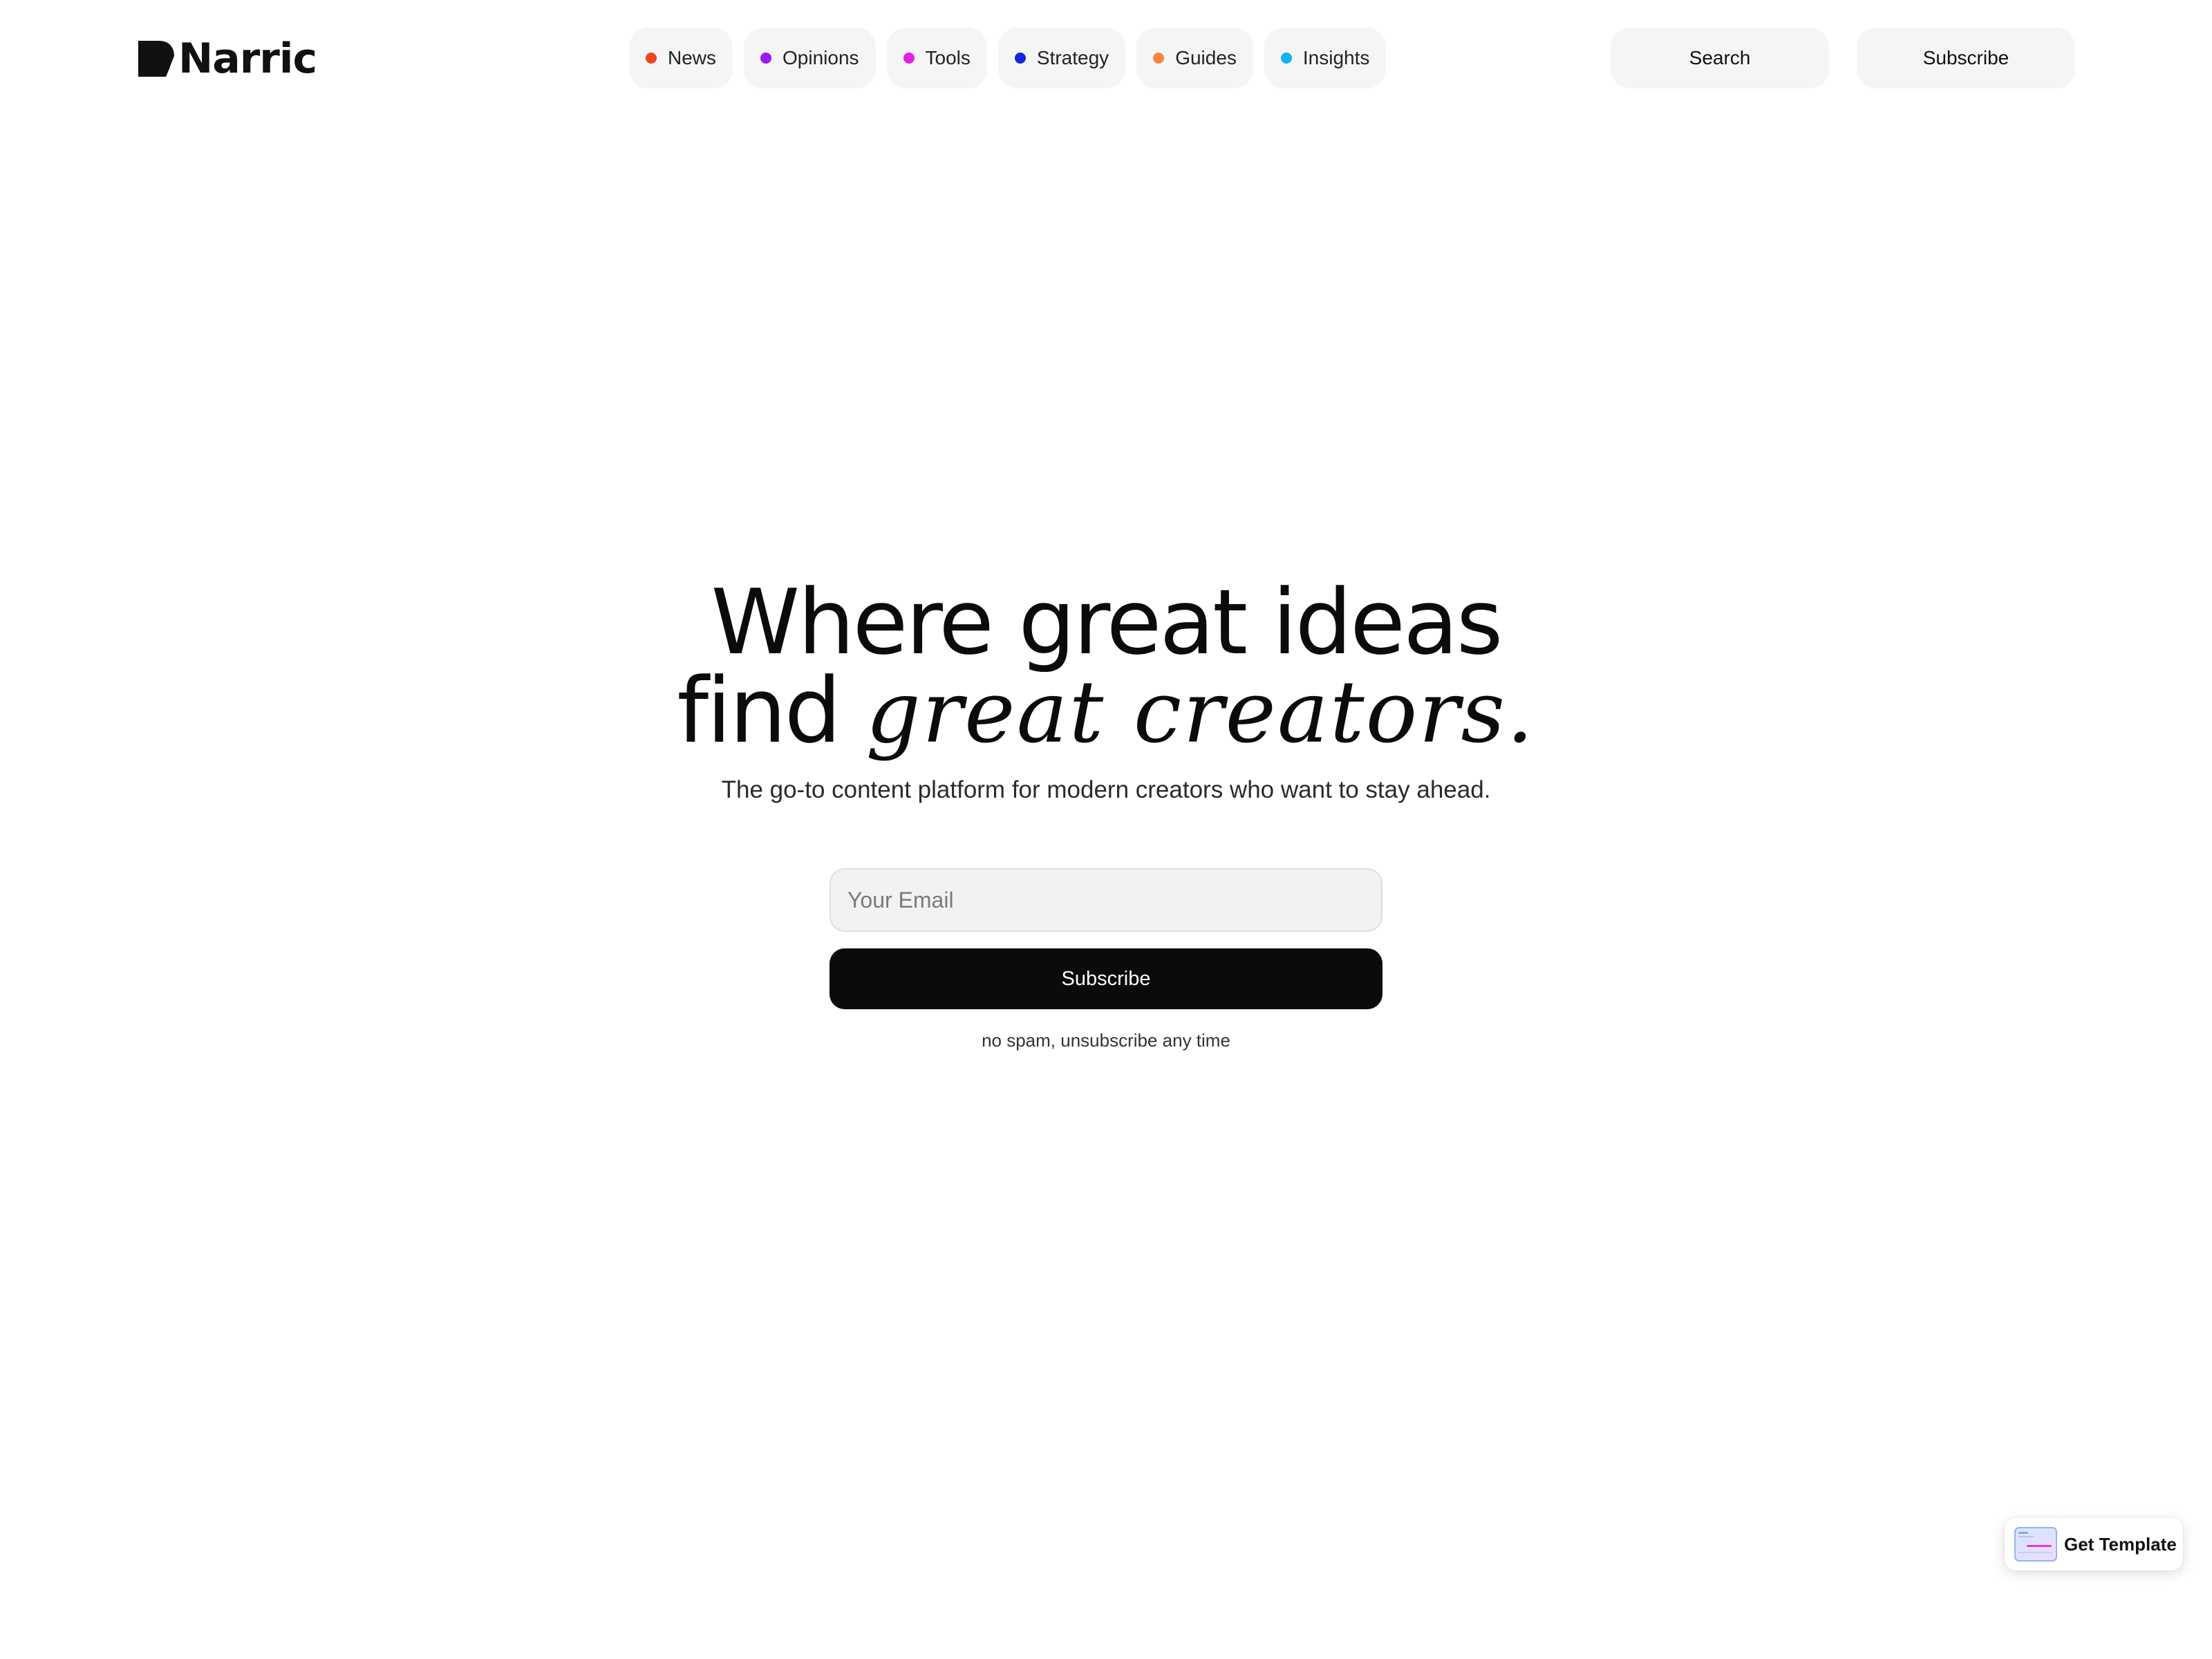 This screenshot has height=1659, width=2212. Describe the element at coordinates (1286, 59) in the screenshot. I see `insights-dot-icon` at that location.